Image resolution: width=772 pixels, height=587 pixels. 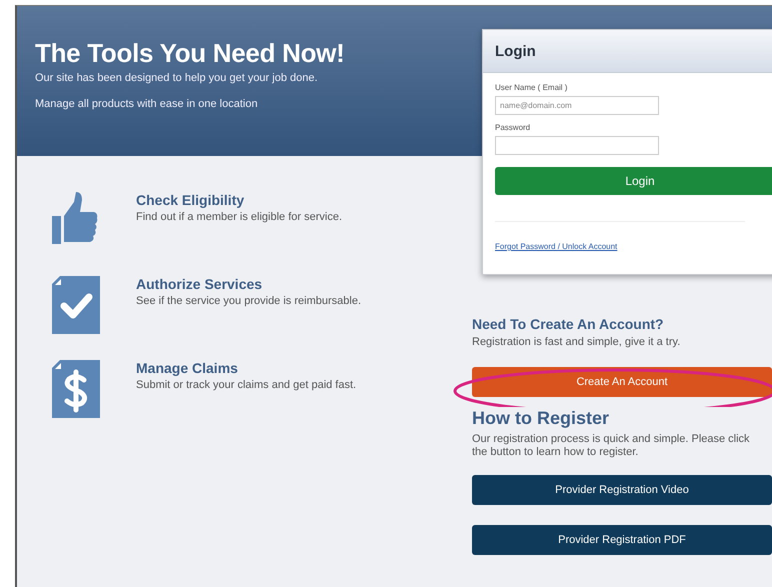 I want to click on login-button: Login, so click(x=633, y=181).